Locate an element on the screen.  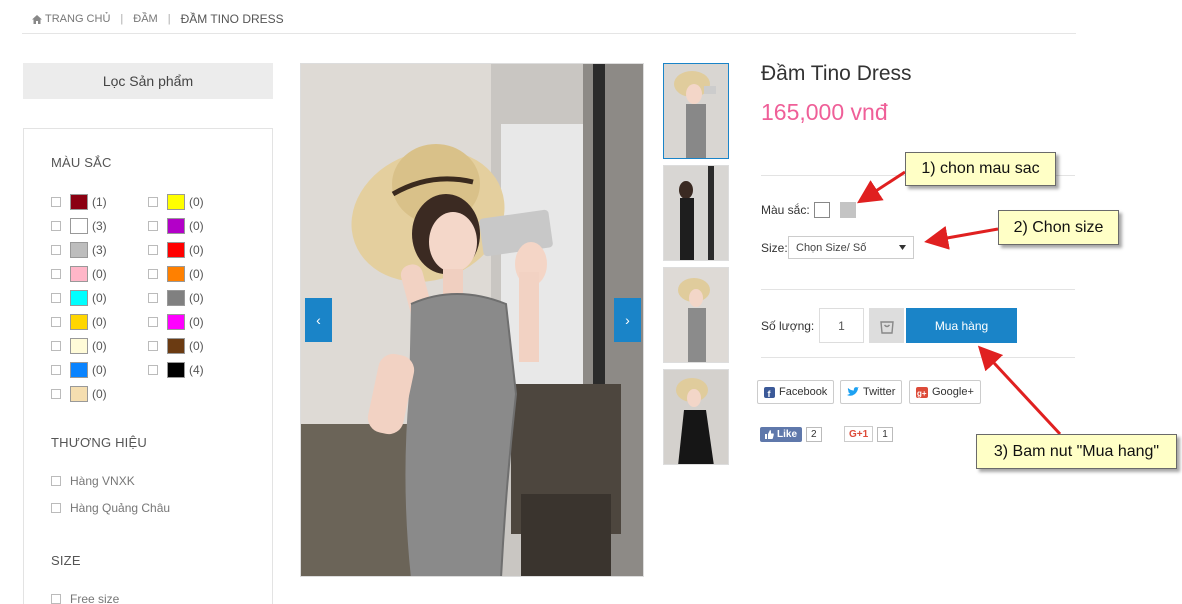
annotation-arrows is located at coordinates (959, 303).